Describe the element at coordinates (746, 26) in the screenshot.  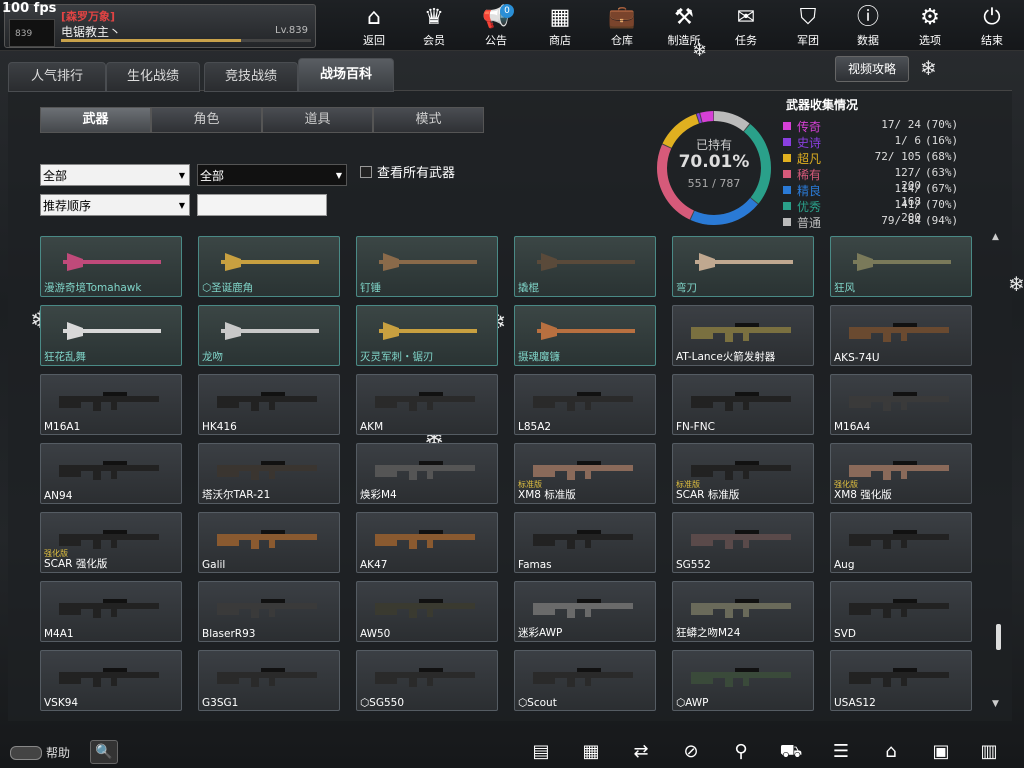
I see `nav-mission-button: ✉ 任务` at that location.